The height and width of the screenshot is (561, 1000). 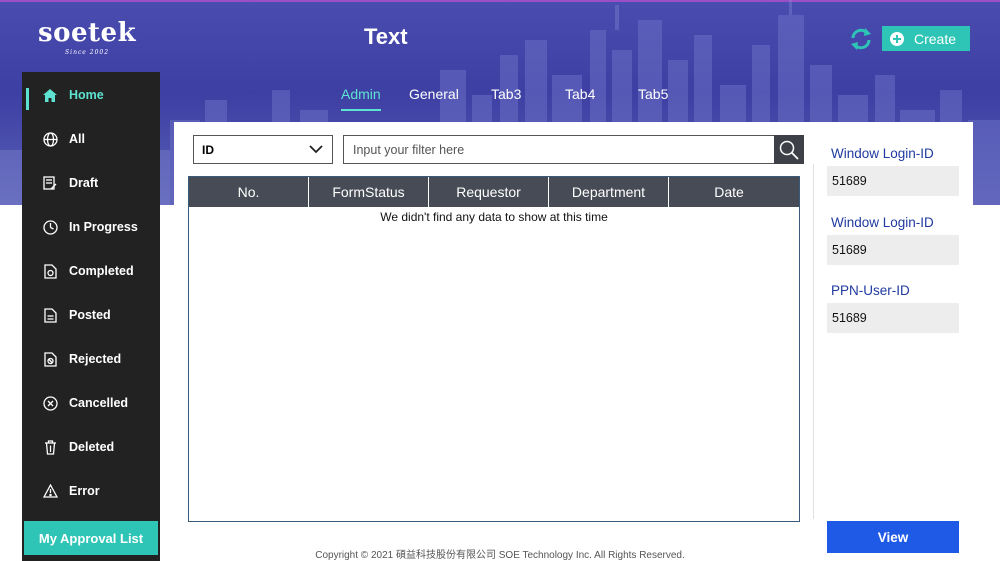 What do you see at coordinates (729, 192) in the screenshot?
I see `column-header-date: Date` at bounding box center [729, 192].